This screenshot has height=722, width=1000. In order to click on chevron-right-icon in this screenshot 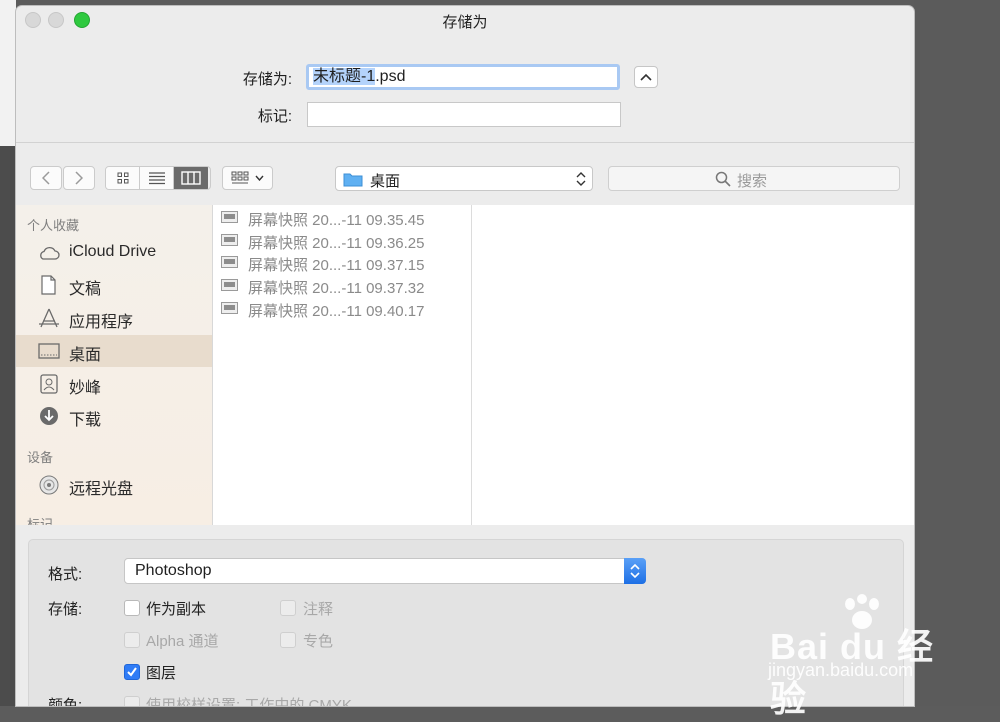, I will do `click(79, 178)`.